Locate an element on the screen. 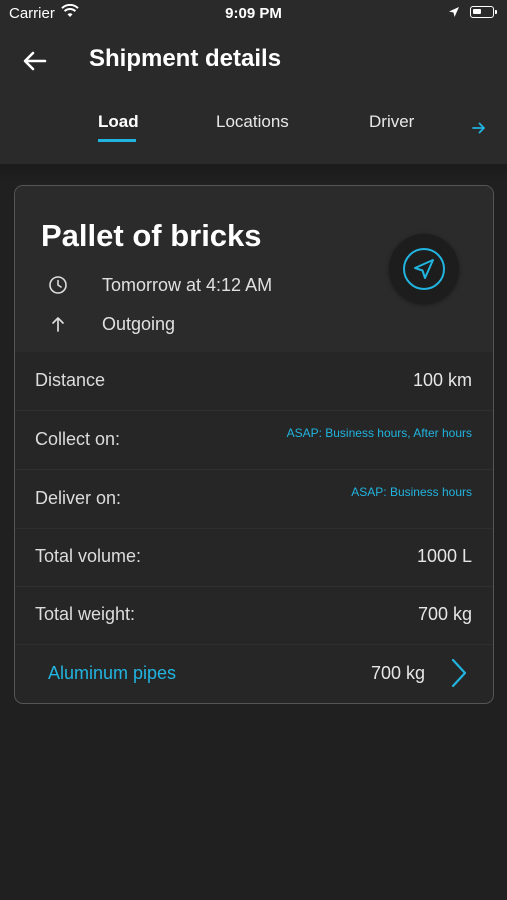 This screenshot has width=507, height=900. volume-row: Total volume: 1000 L is located at coordinates (254, 557).